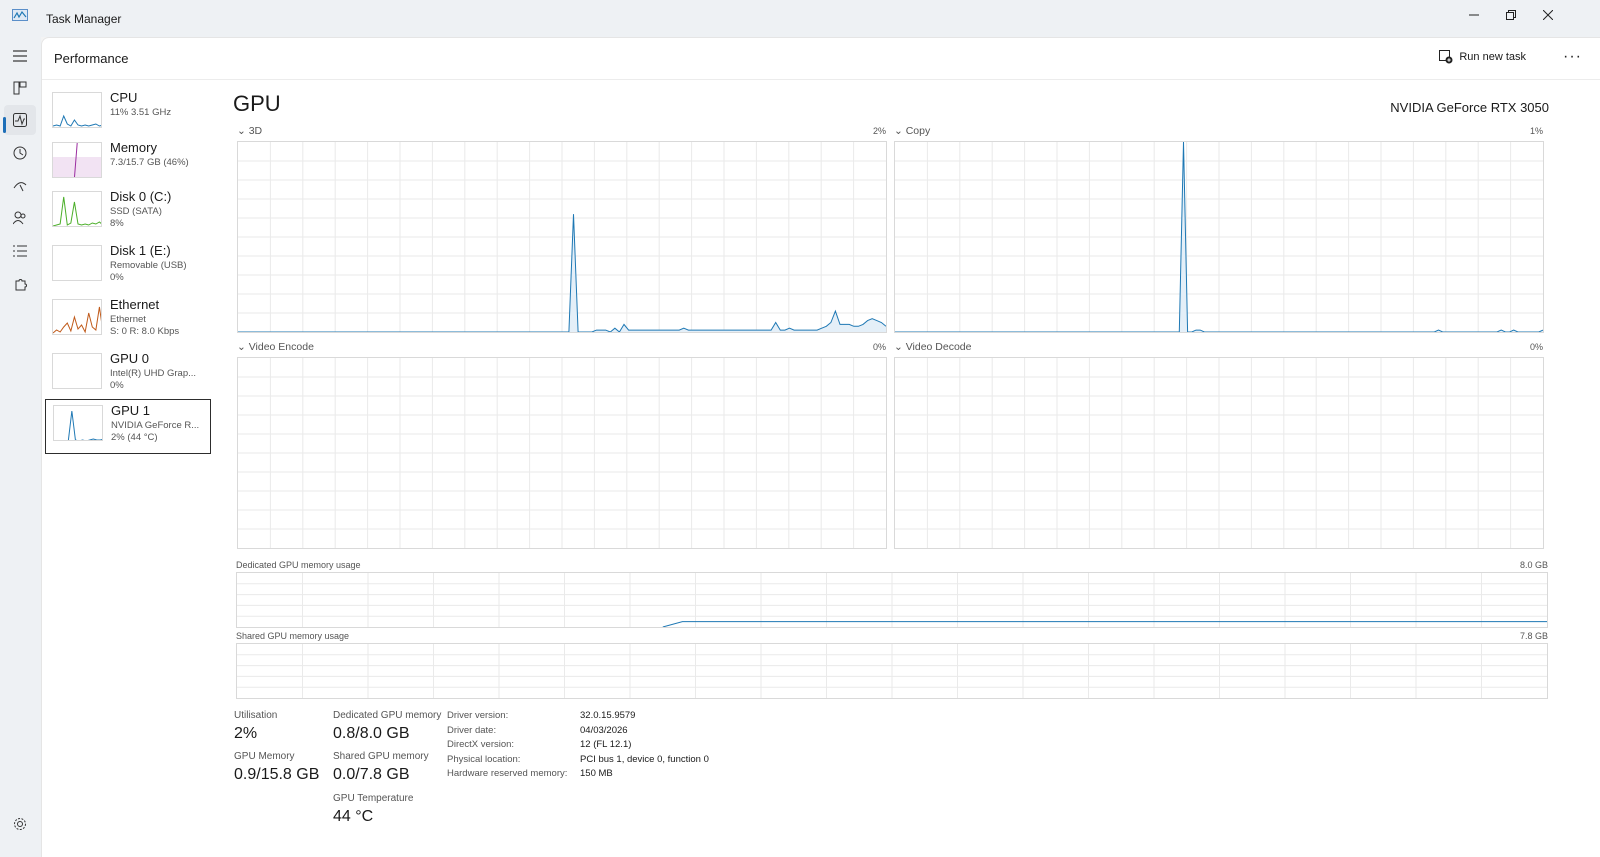  What do you see at coordinates (933, 347) in the screenshot?
I see `engine-label-video-decode: ⌄ Video Decode` at bounding box center [933, 347].